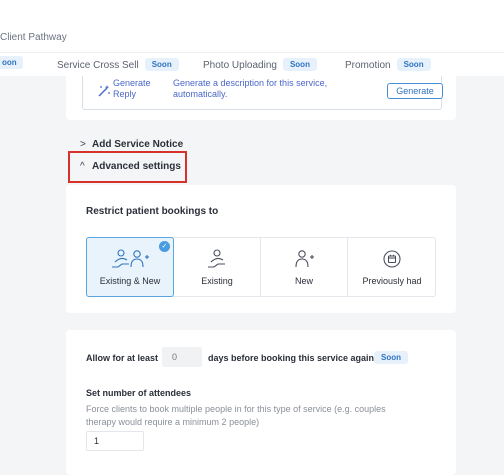 Image resolution: width=504 pixels, height=475 pixels. I want to click on restrict-bookings-title: Restrict patient bookings to, so click(152, 211).